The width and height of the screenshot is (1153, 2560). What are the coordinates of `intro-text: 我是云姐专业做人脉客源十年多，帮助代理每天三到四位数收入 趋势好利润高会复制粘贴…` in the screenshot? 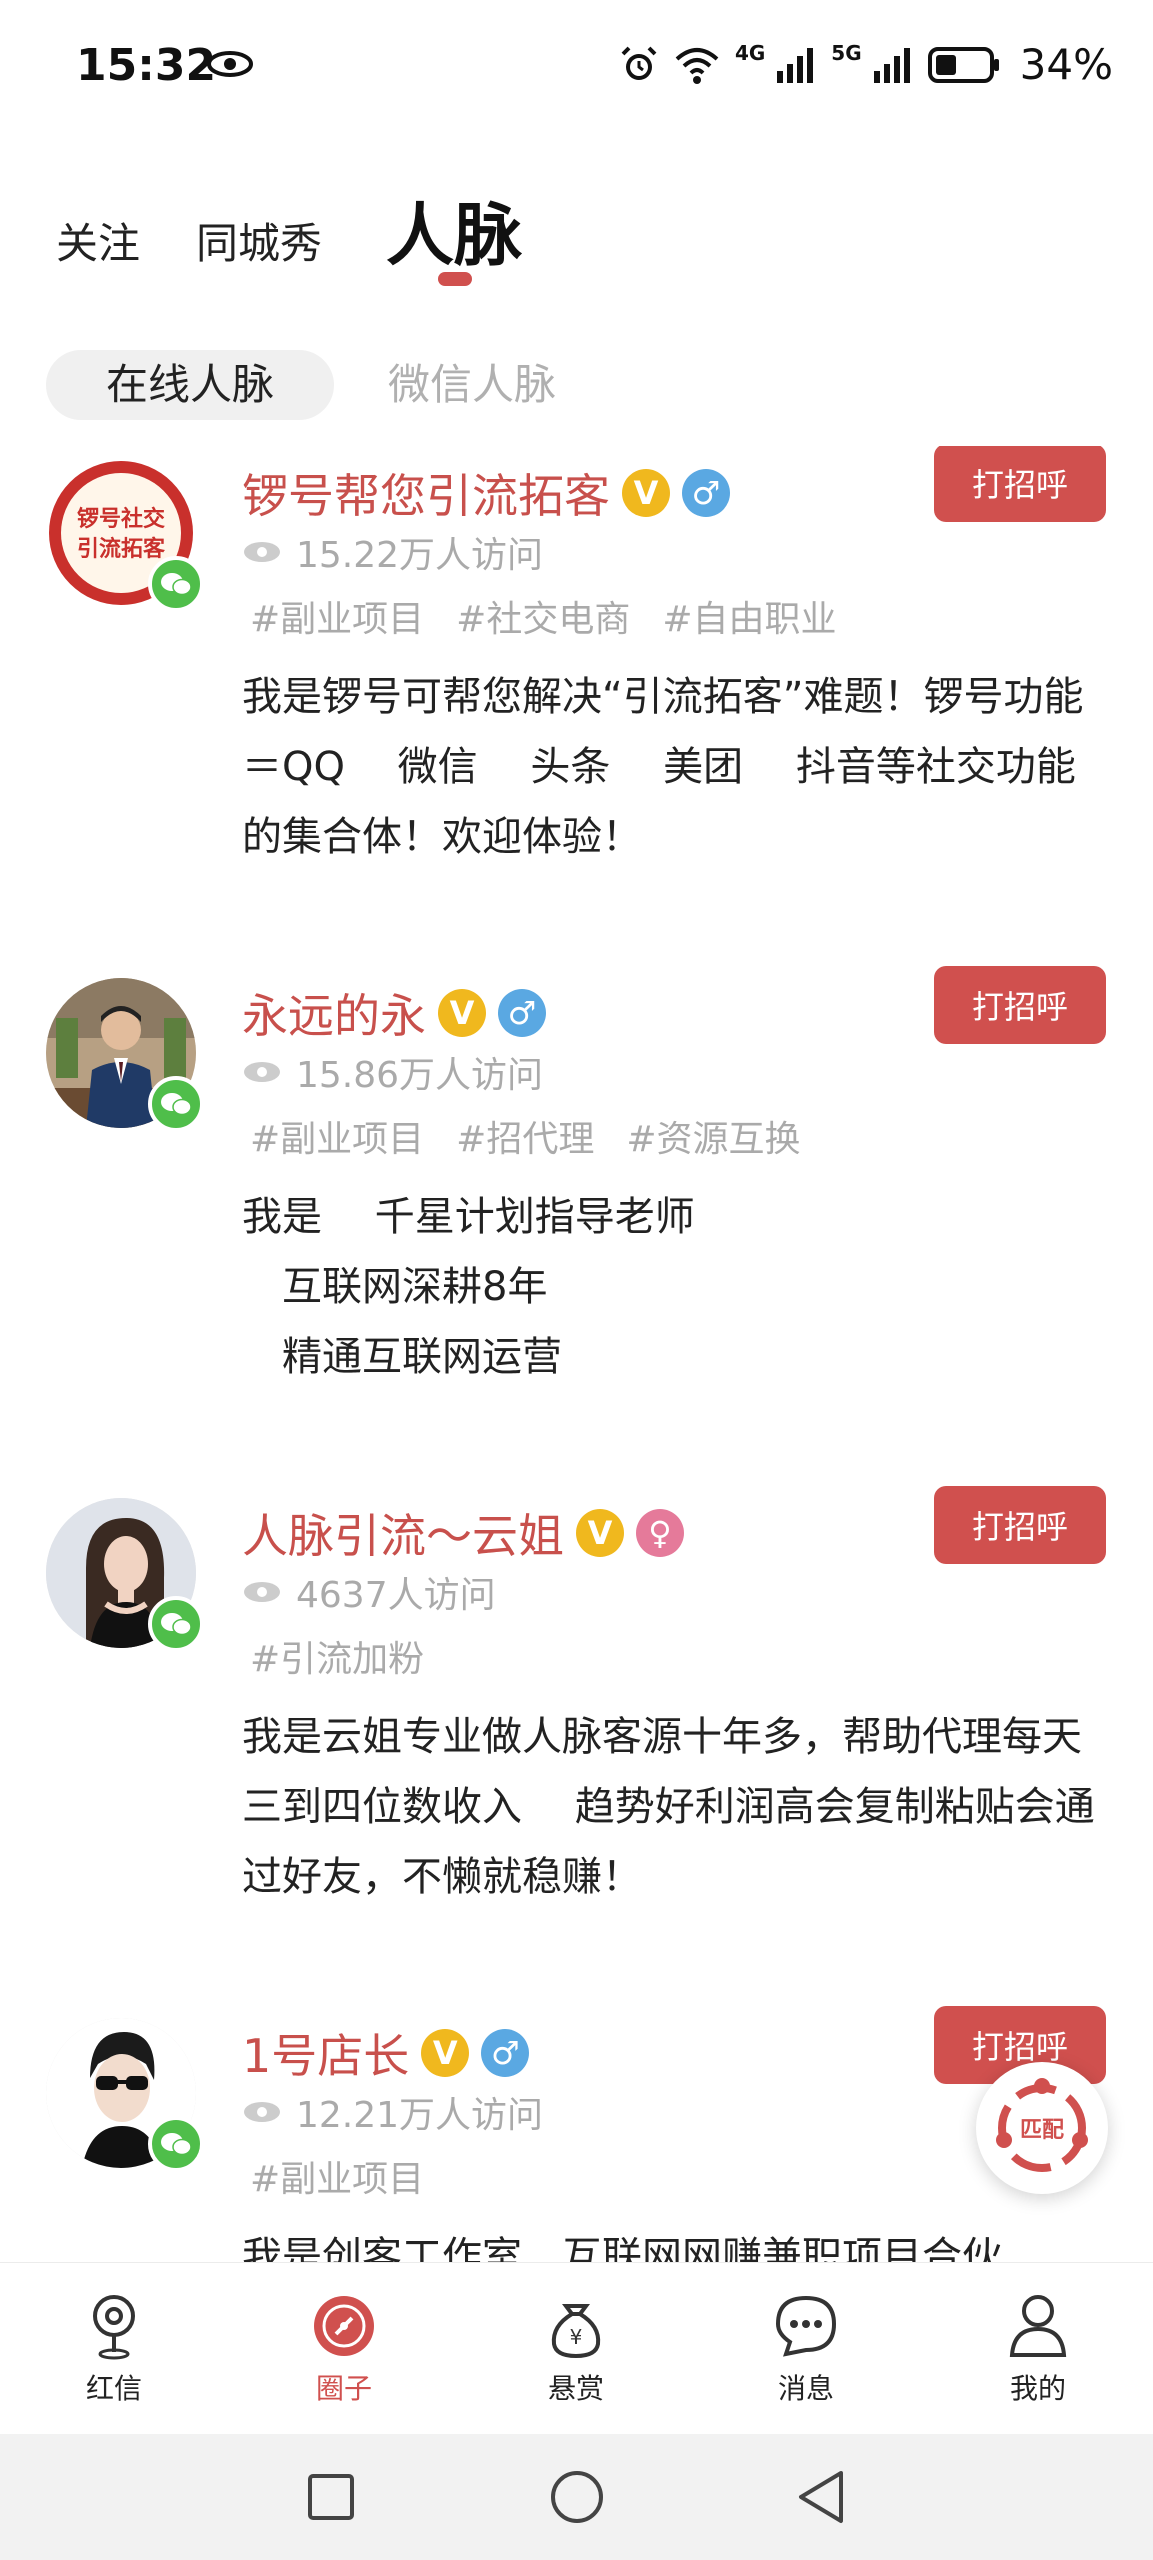 It's located at (668, 1807).